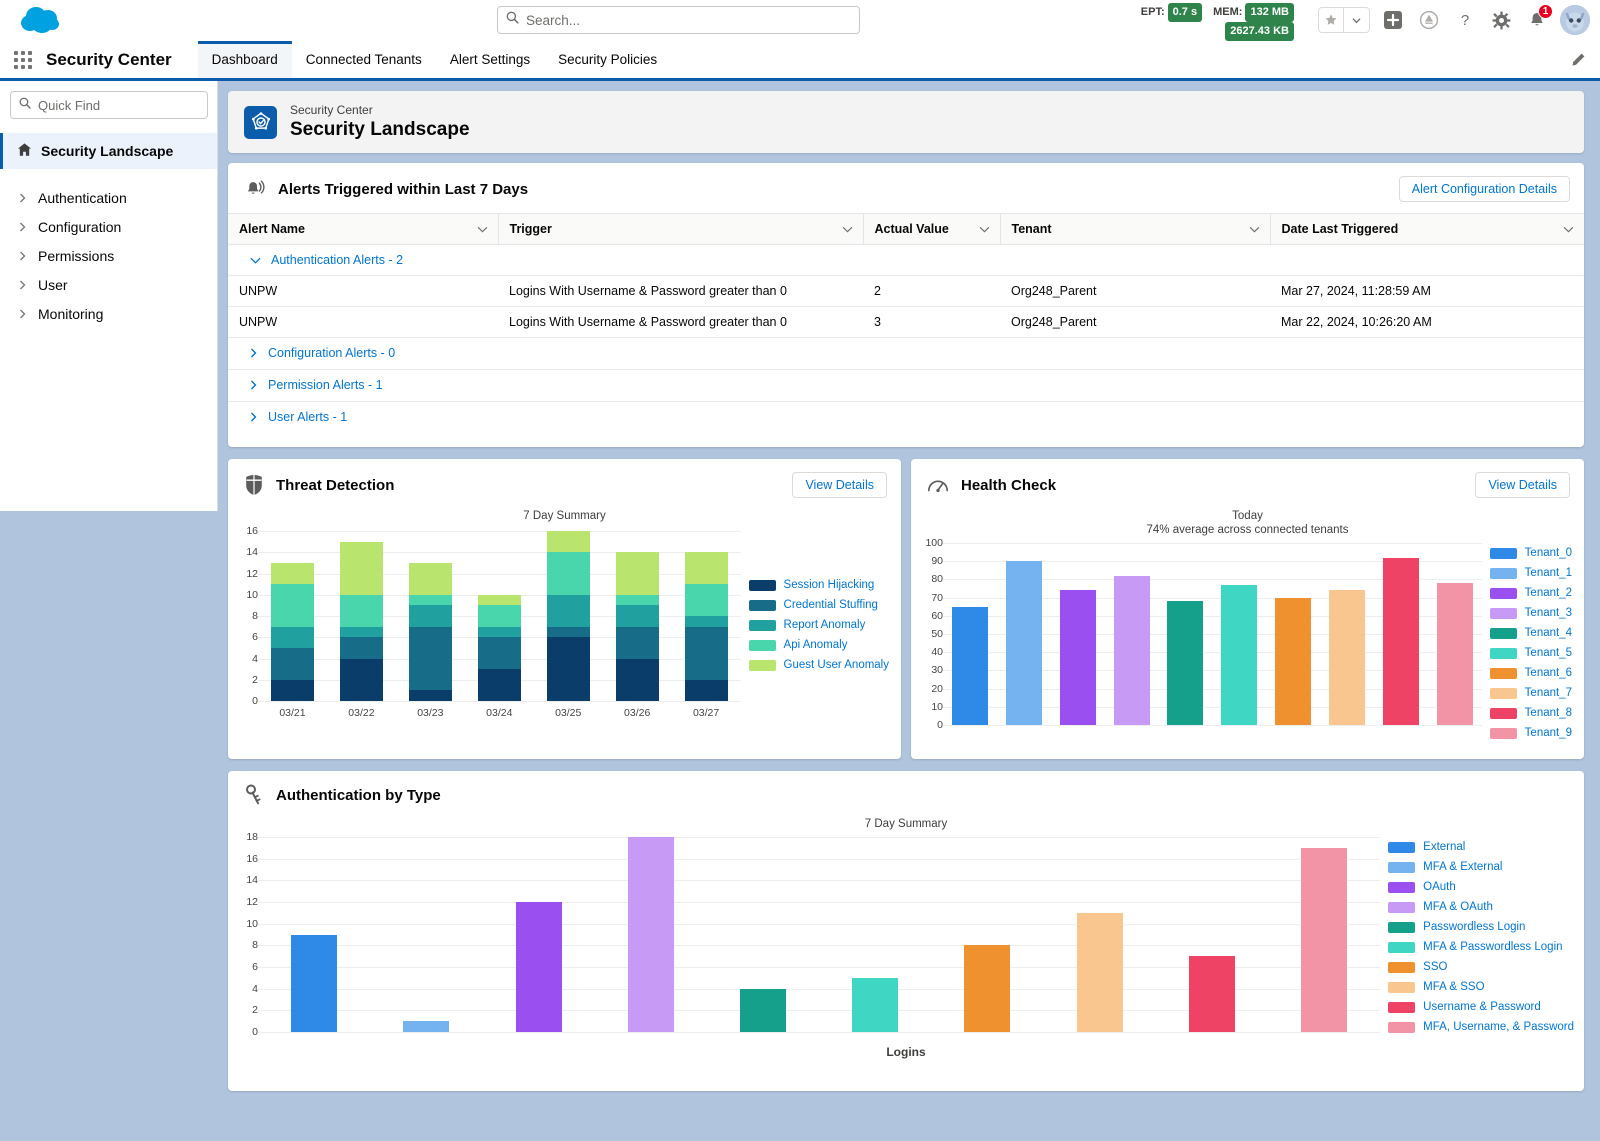 The height and width of the screenshot is (1141, 1600). Describe the element at coordinates (1481, 927) in the screenshot. I see `legend-item: Passwordless Login` at that location.